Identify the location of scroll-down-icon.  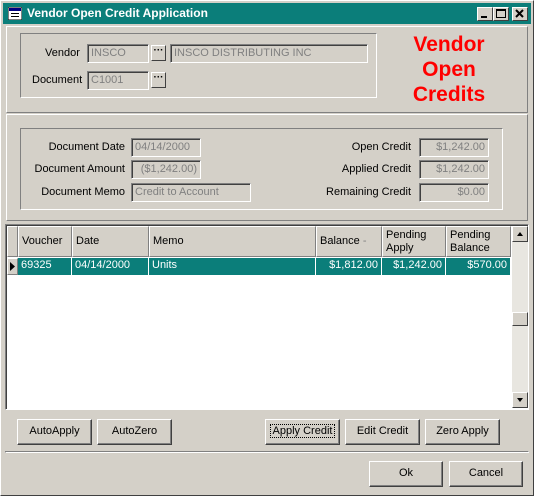
(520, 400).